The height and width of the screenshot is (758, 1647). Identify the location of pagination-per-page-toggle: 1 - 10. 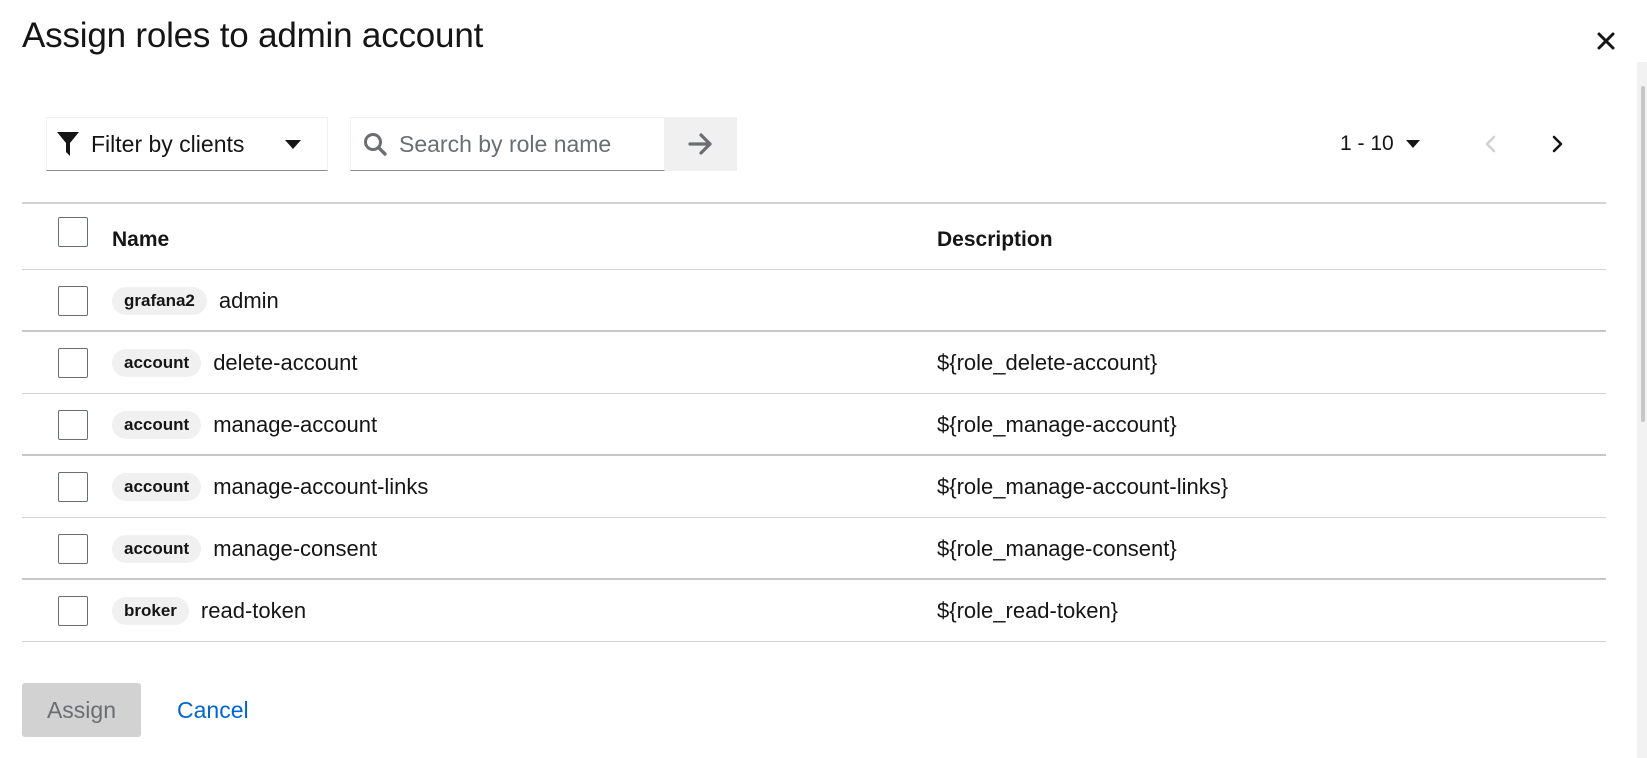
(1380, 144).